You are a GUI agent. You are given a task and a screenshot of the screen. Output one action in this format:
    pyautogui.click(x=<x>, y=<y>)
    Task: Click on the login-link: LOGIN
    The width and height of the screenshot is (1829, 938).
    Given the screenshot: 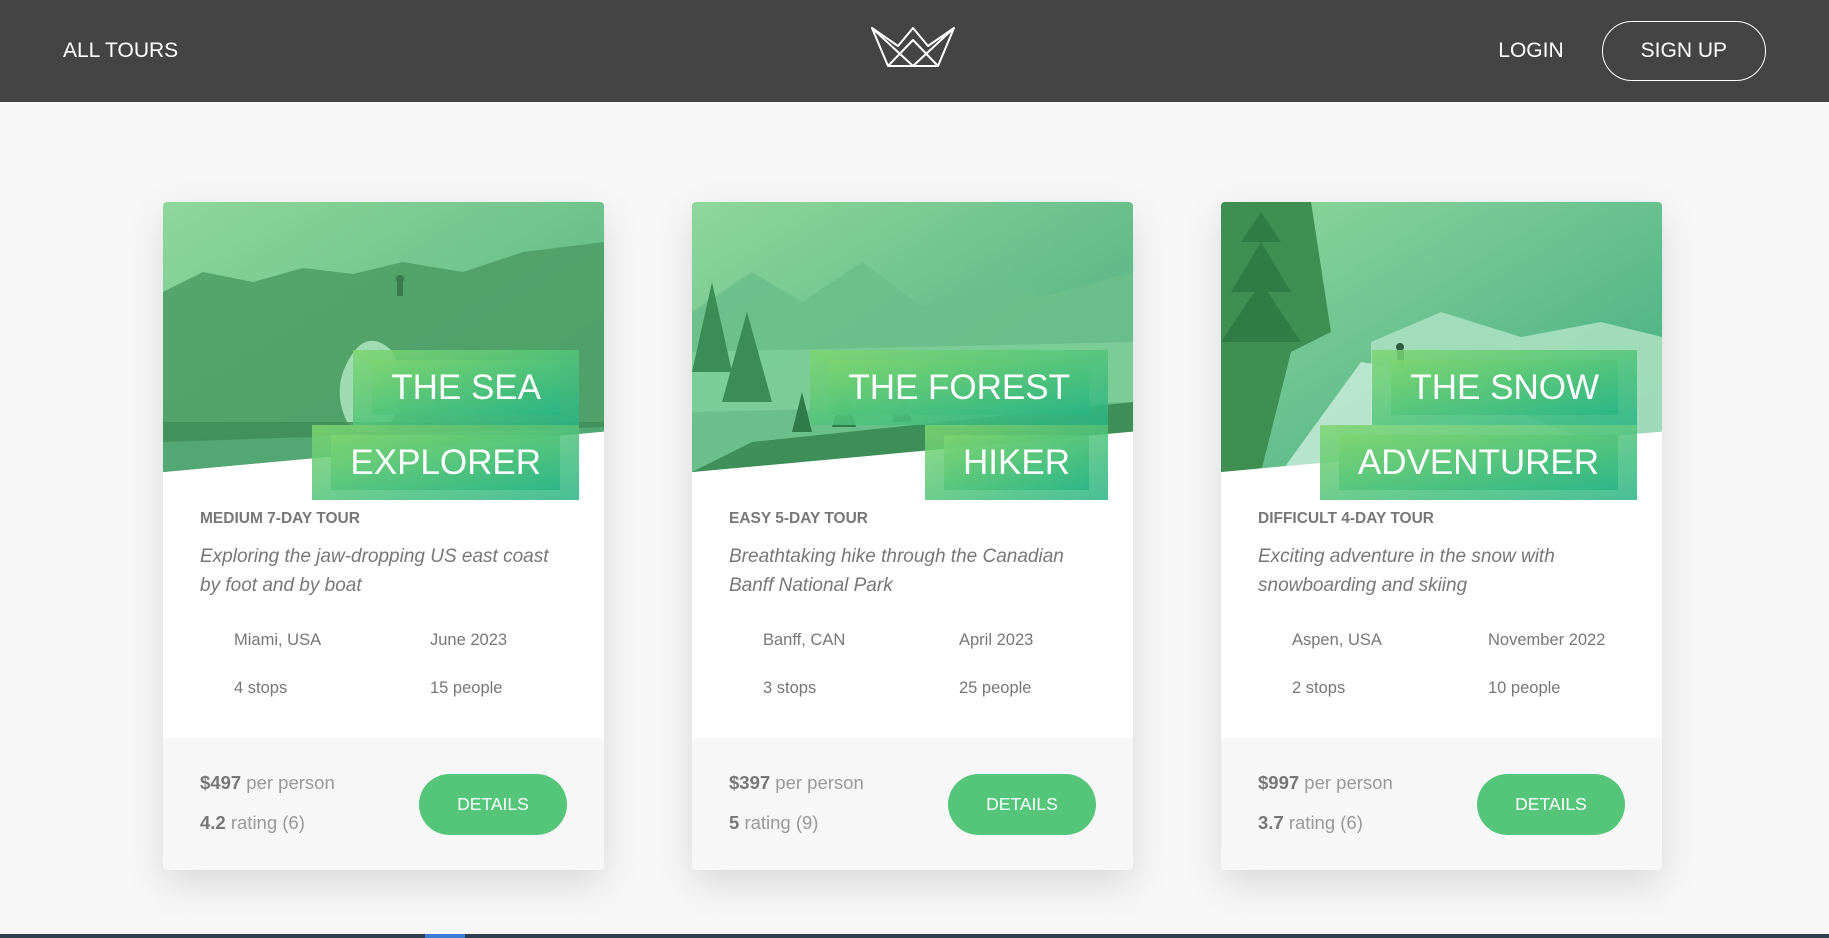 What is the action you would take?
    pyautogui.click(x=1530, y=51)
    